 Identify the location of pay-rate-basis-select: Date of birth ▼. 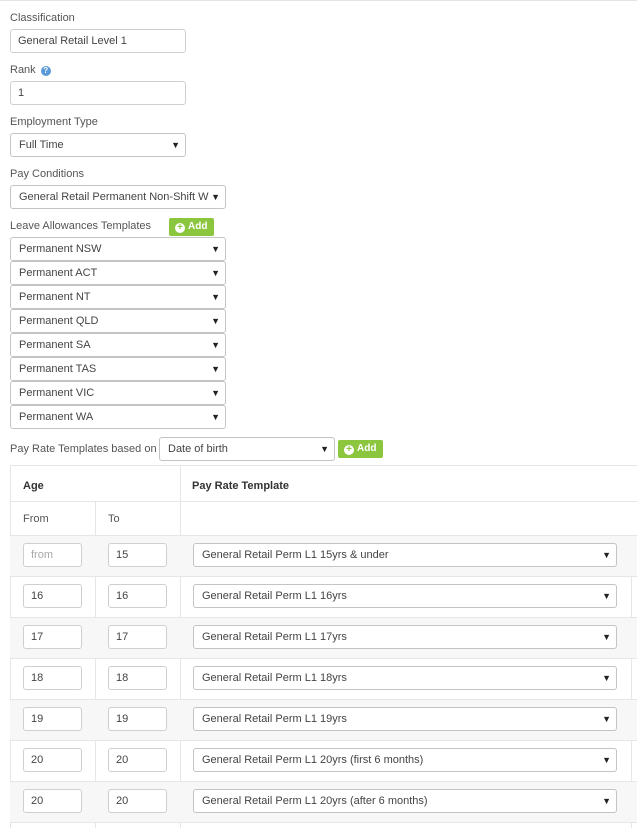
(247, 449).